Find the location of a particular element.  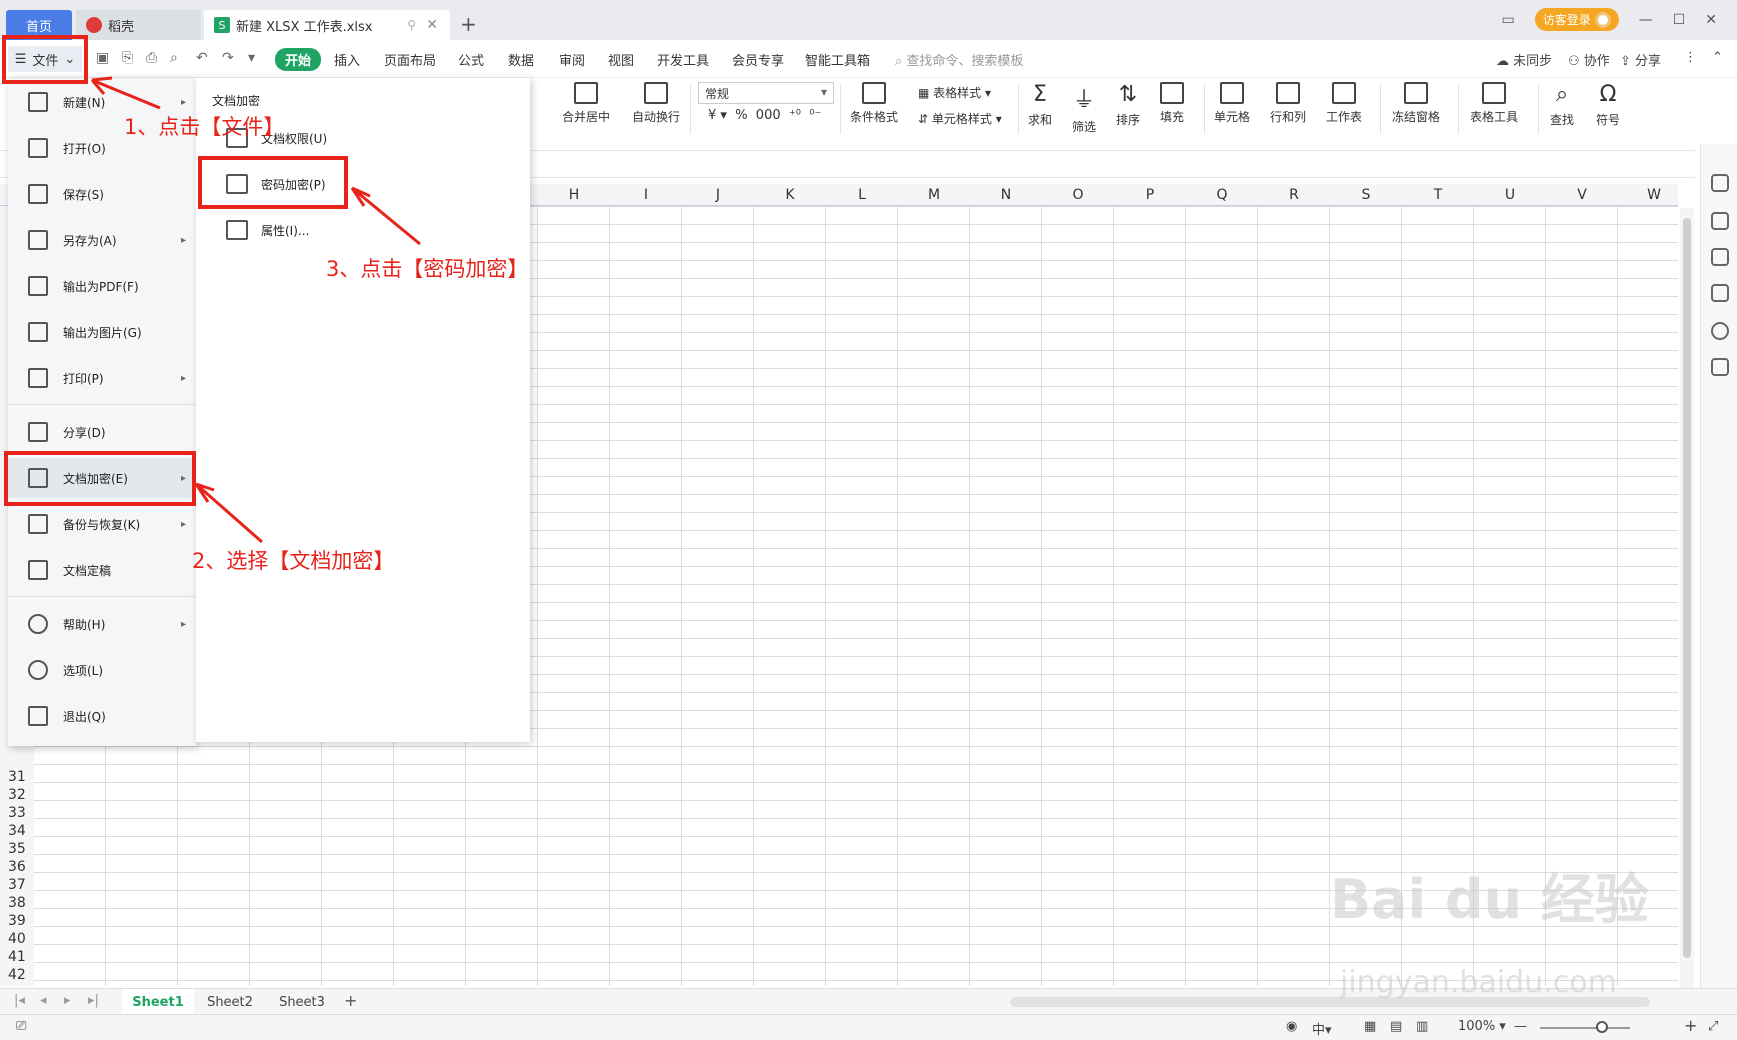

print-icon: ⎙ is located at coordinates (151, 58).